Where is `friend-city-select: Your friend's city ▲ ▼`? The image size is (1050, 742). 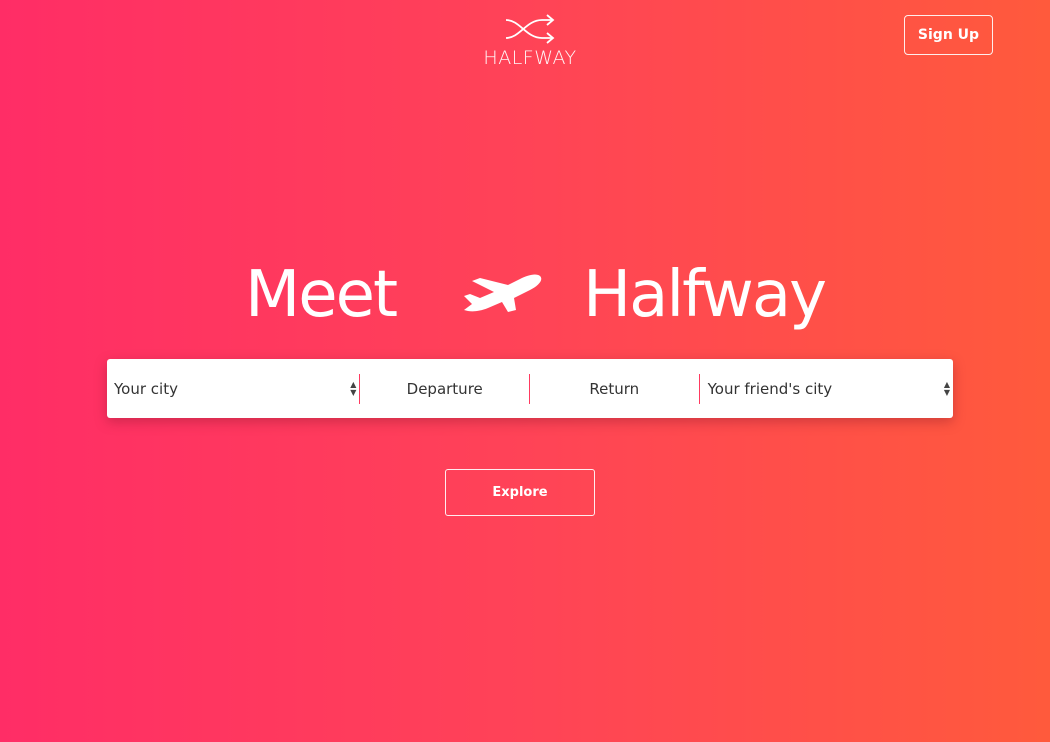
friend-city-select: Your friend's city ▲ ▼ is located at coordinates (826, 388).